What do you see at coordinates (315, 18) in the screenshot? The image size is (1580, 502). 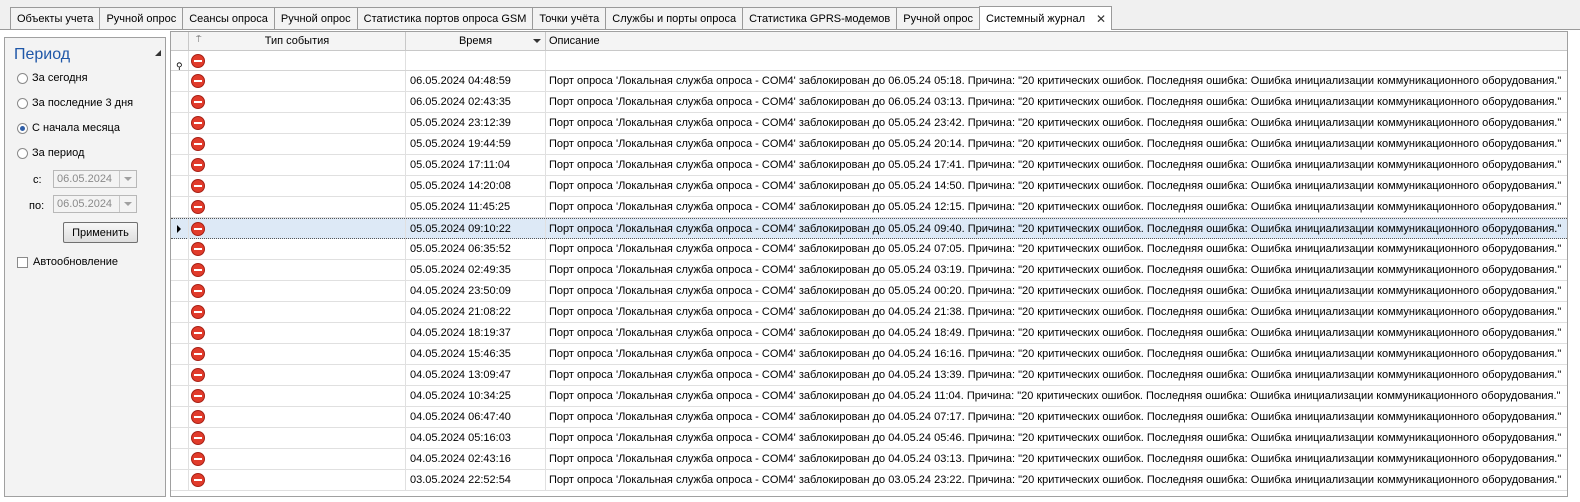 I see `tab-3: Ручной опрос` at bounding box center [315, 18].